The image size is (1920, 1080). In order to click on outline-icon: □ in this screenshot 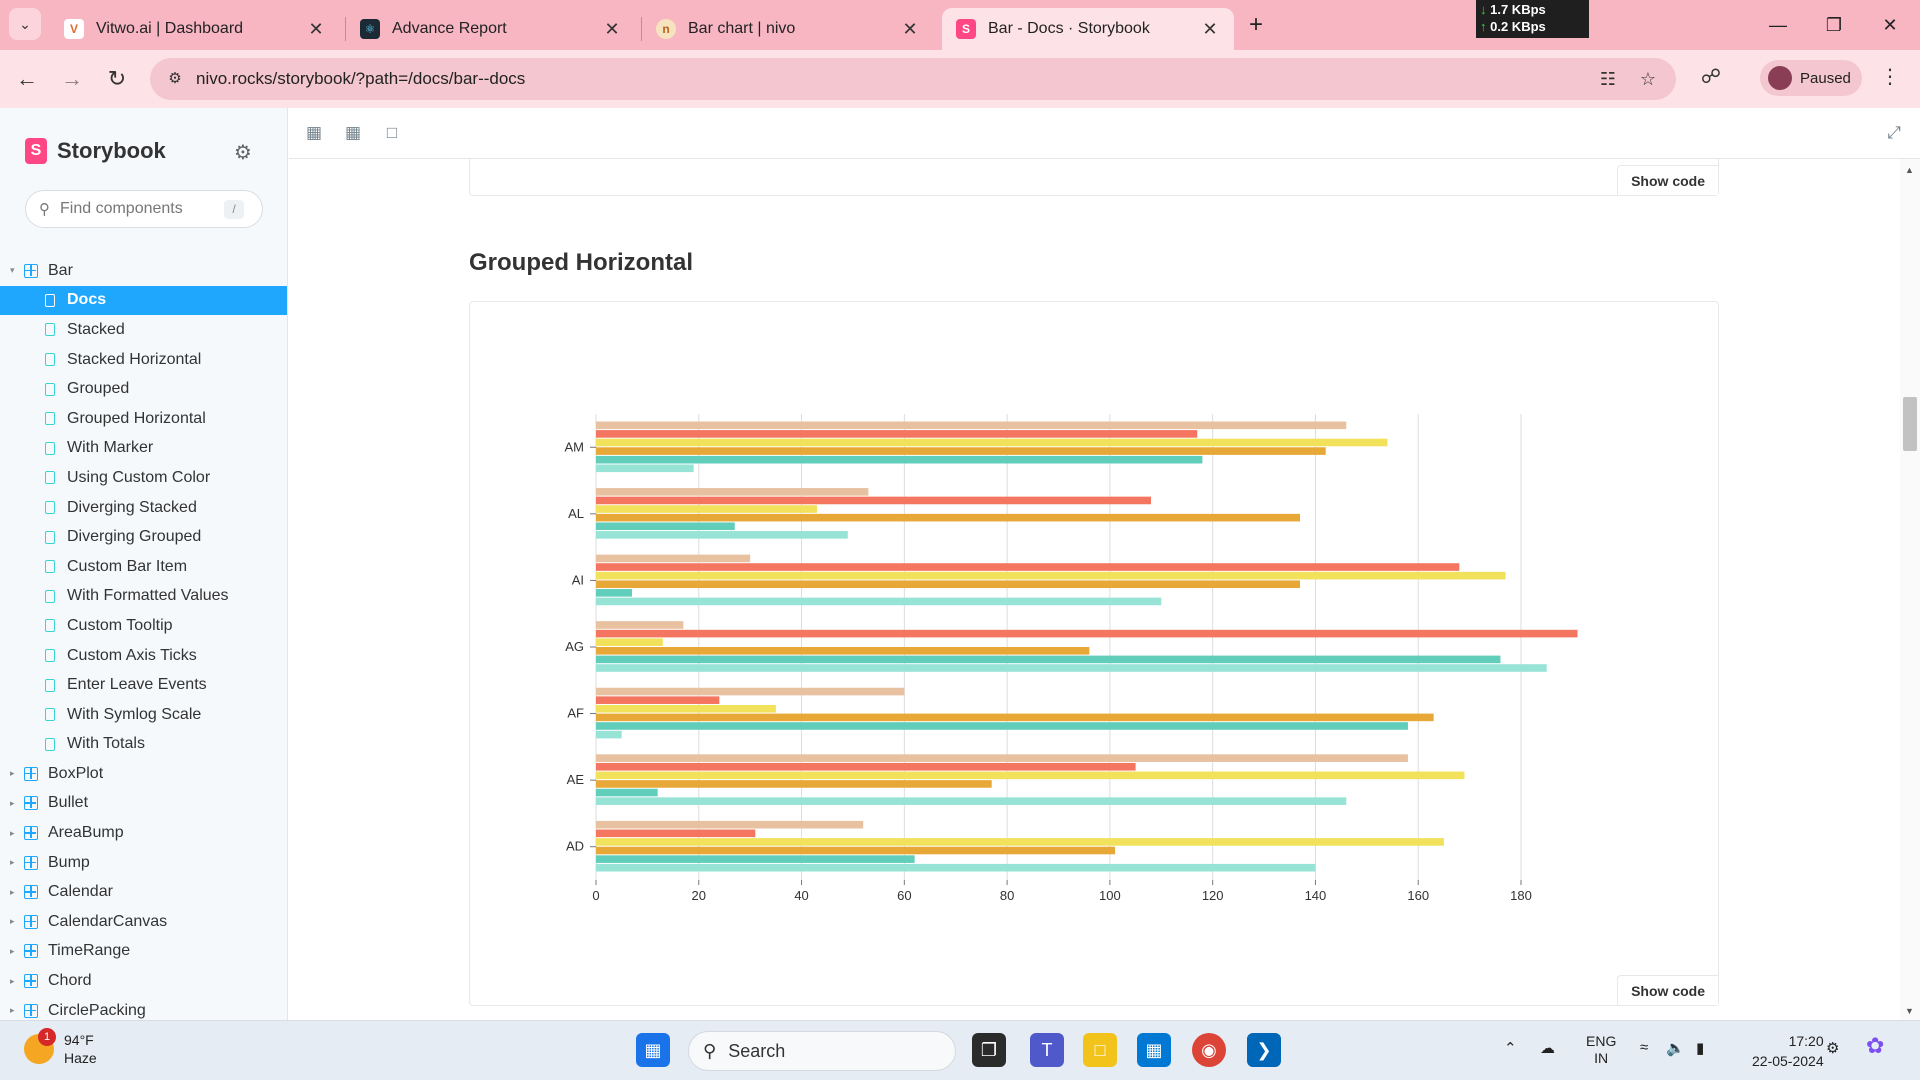, I will do `click(392, 133)`.